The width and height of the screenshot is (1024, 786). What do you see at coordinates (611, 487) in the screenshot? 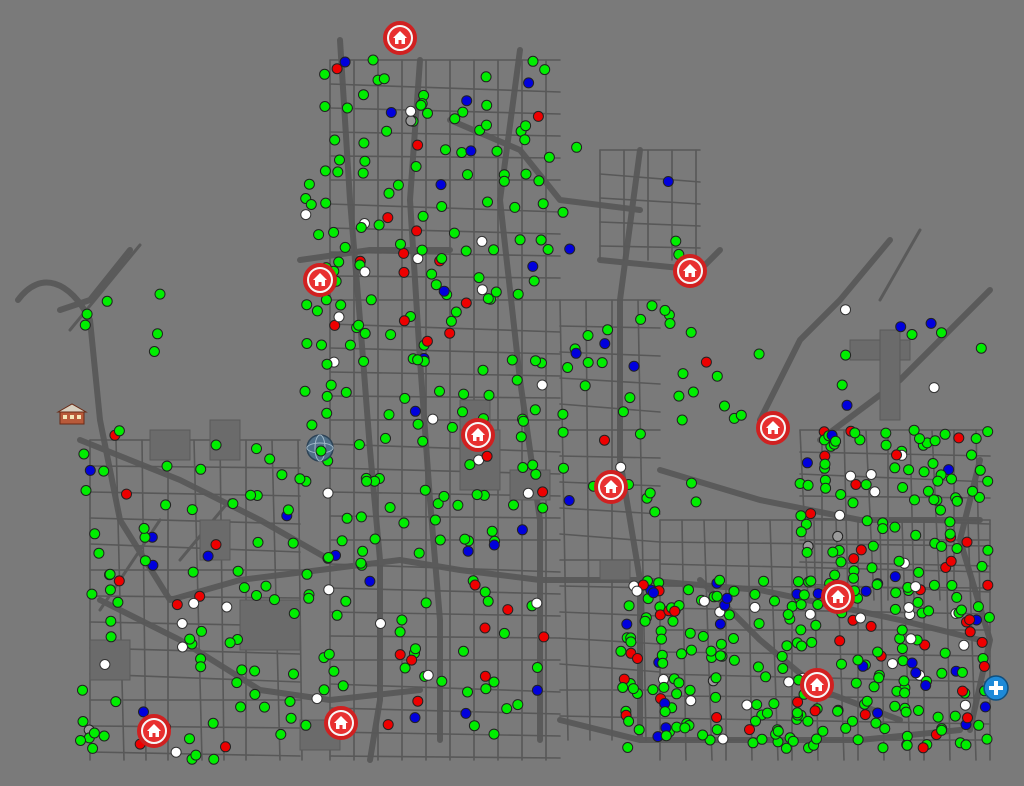
I see `house-icon` at bounding box center [611, 487].